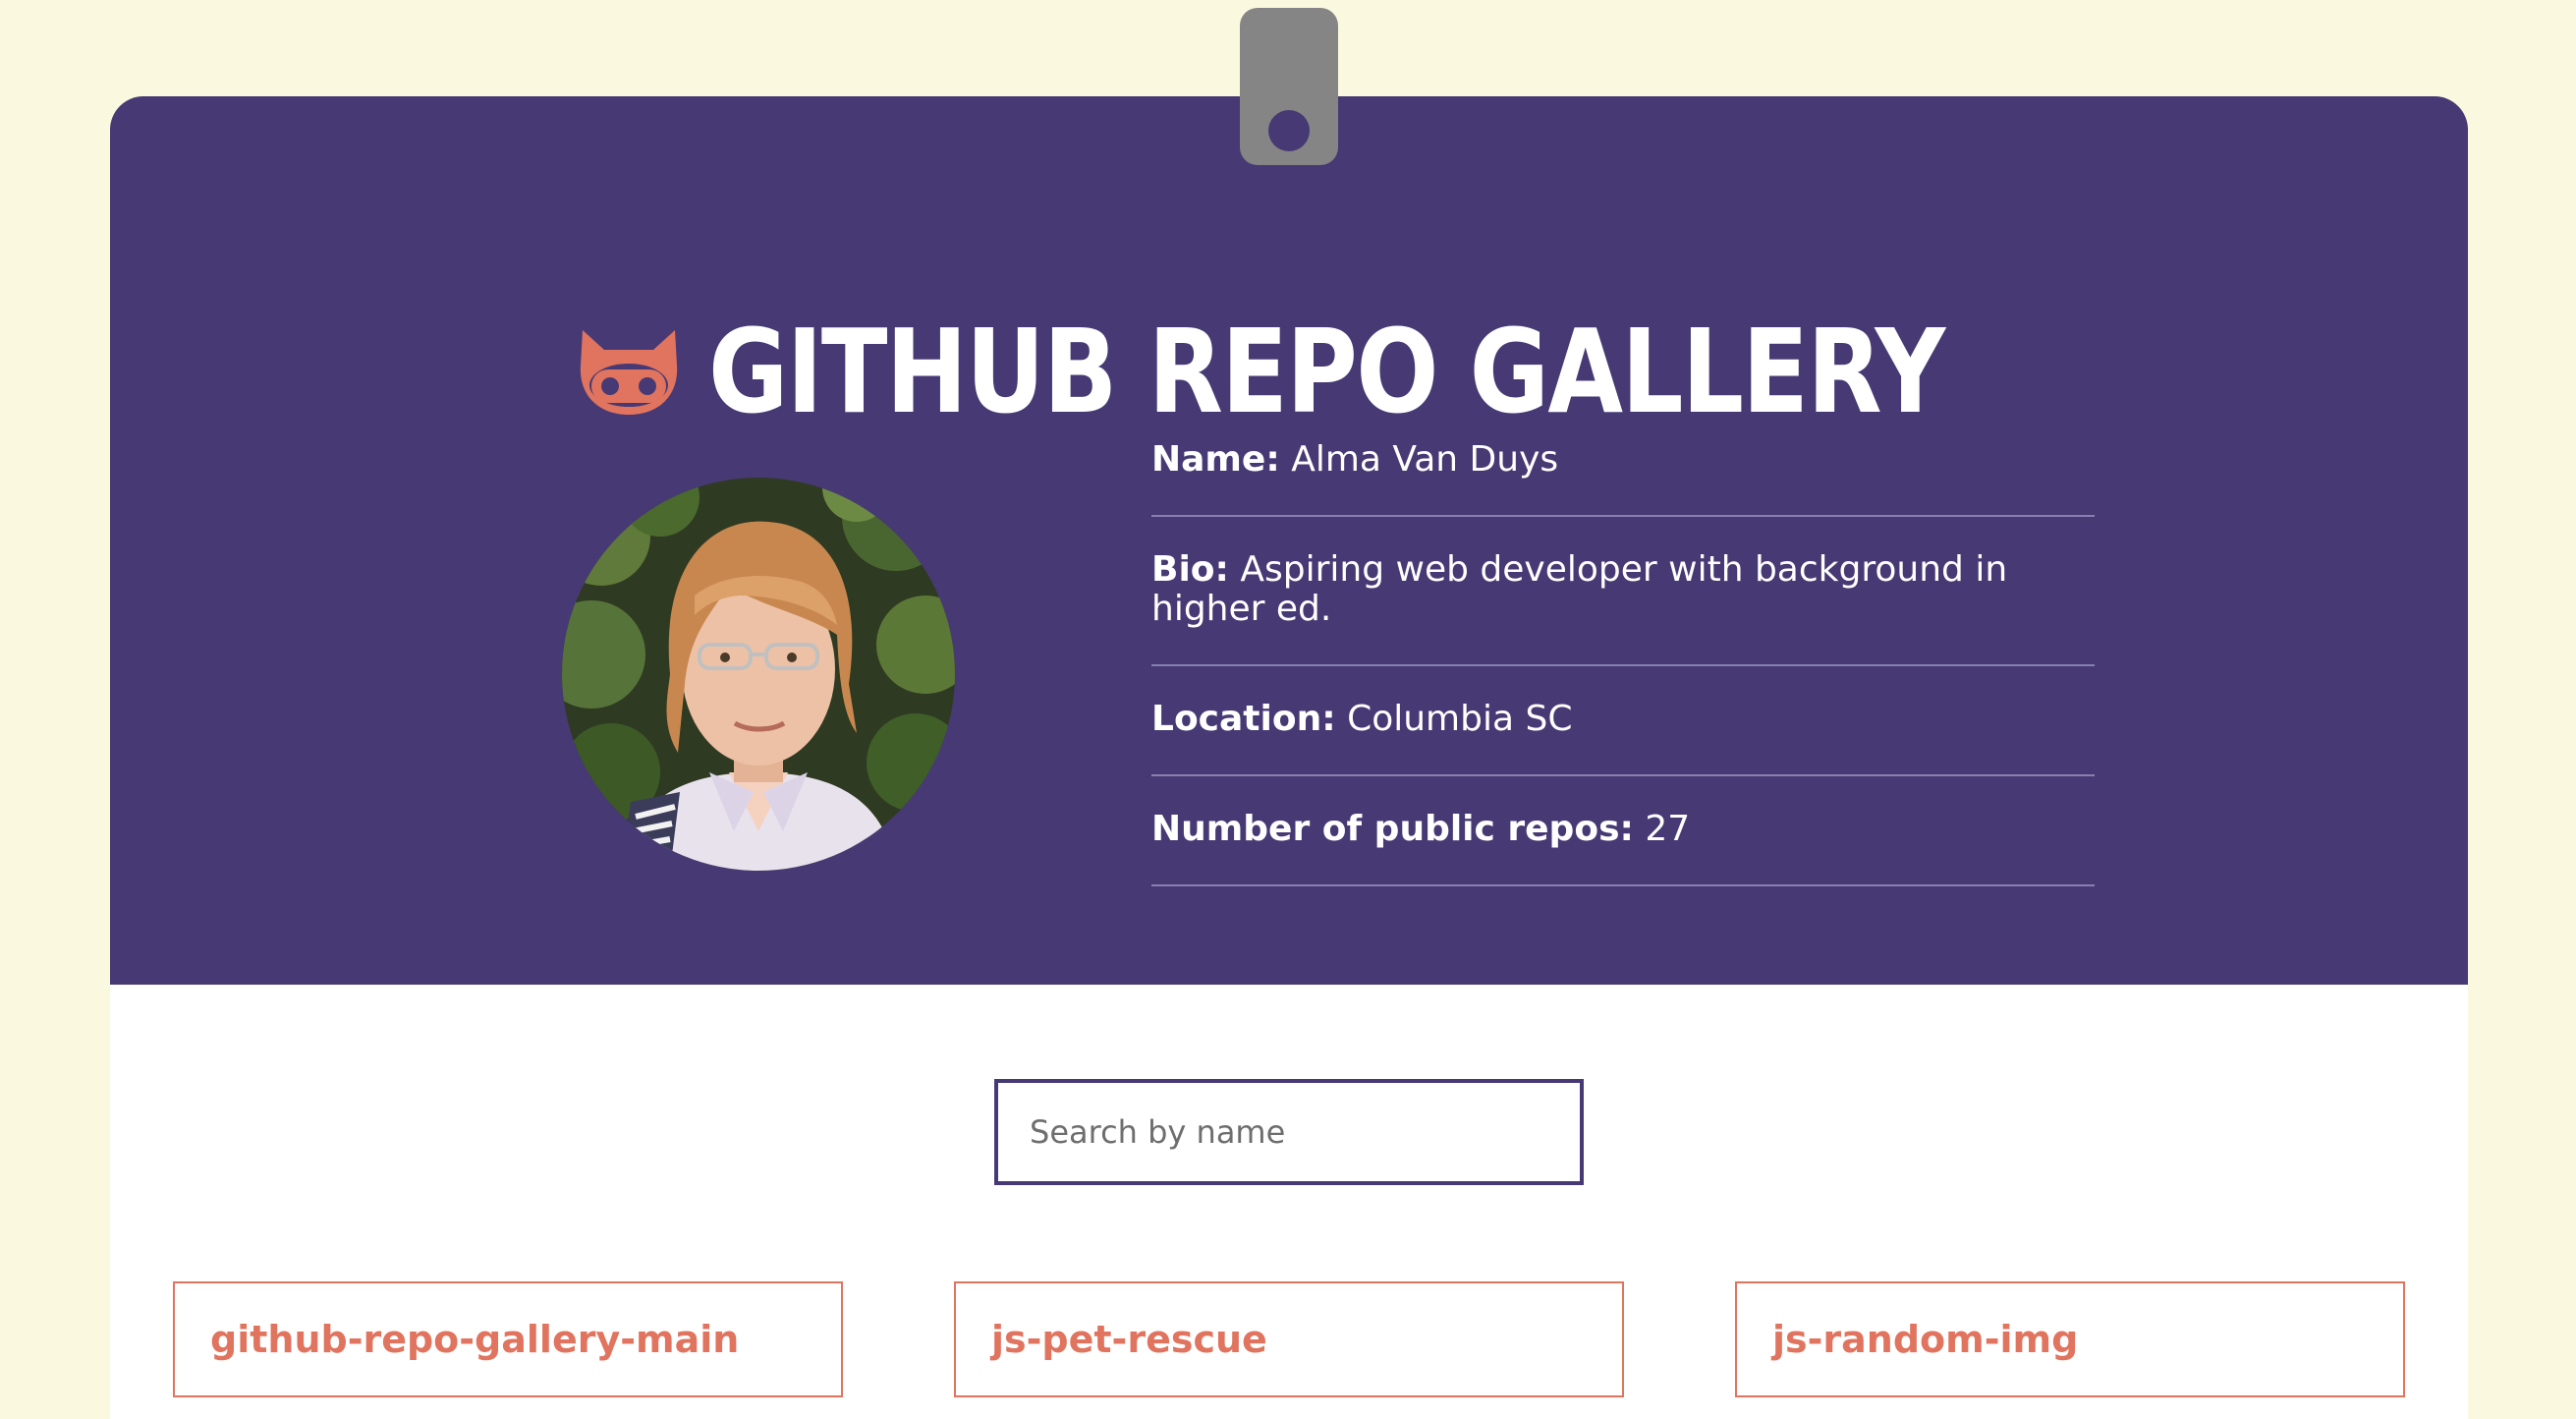 The height and width of the screenshot is (1419, 2576). Describe the element at coordinates (1425, 460) in the screenshot. I see `name-value: Alma Van Duys` at that location.